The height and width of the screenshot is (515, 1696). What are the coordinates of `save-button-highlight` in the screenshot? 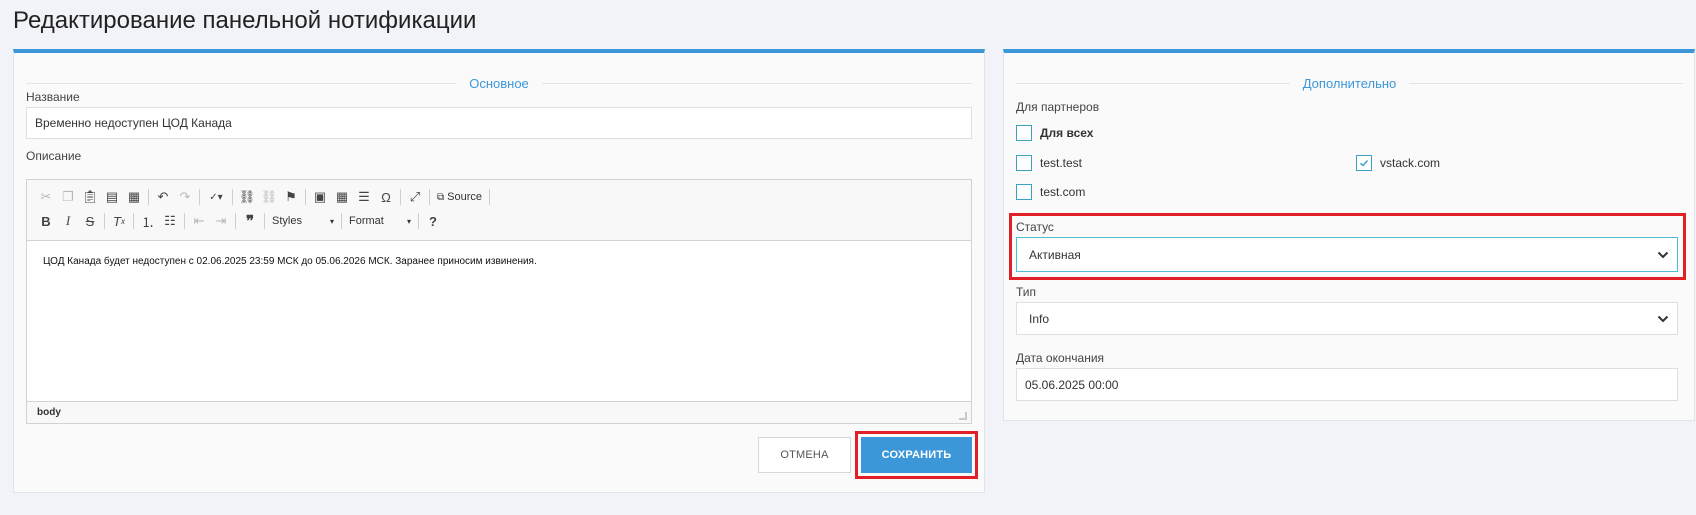 It's located at (916, 455).